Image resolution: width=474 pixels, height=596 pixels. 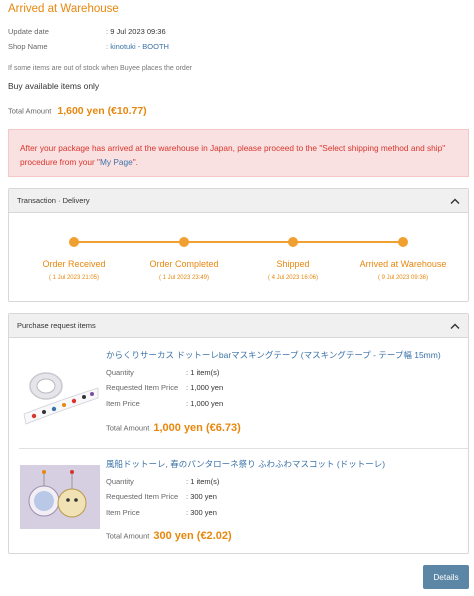 What do you see at coordinates (184, 242) in the screenshot?
I see `timeline-dot-order-completed` at bounding box center [184, 242].